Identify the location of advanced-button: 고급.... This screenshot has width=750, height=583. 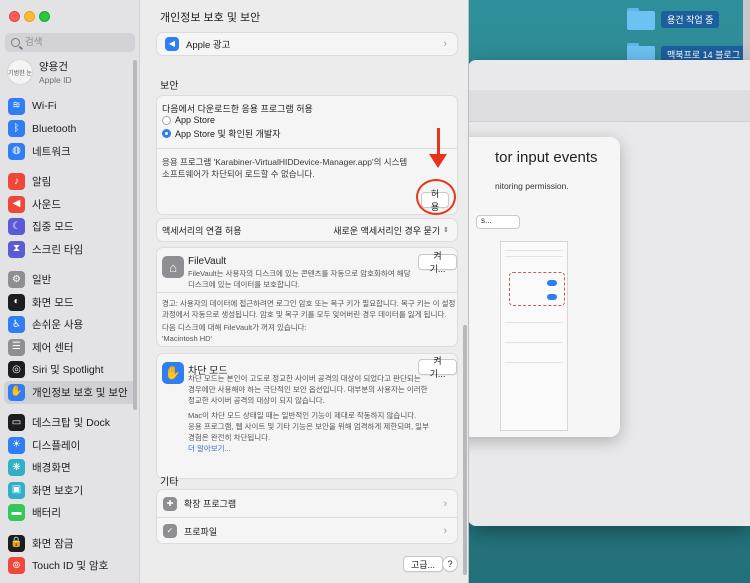
(423, 564).